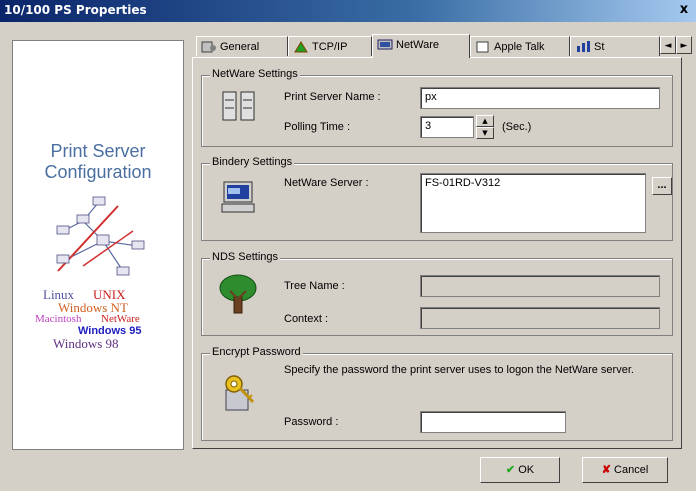 The width and height of the screenshot is (696, 491). I want to click on polling-time-spinner: ▲ ▼, so click(485, 127).